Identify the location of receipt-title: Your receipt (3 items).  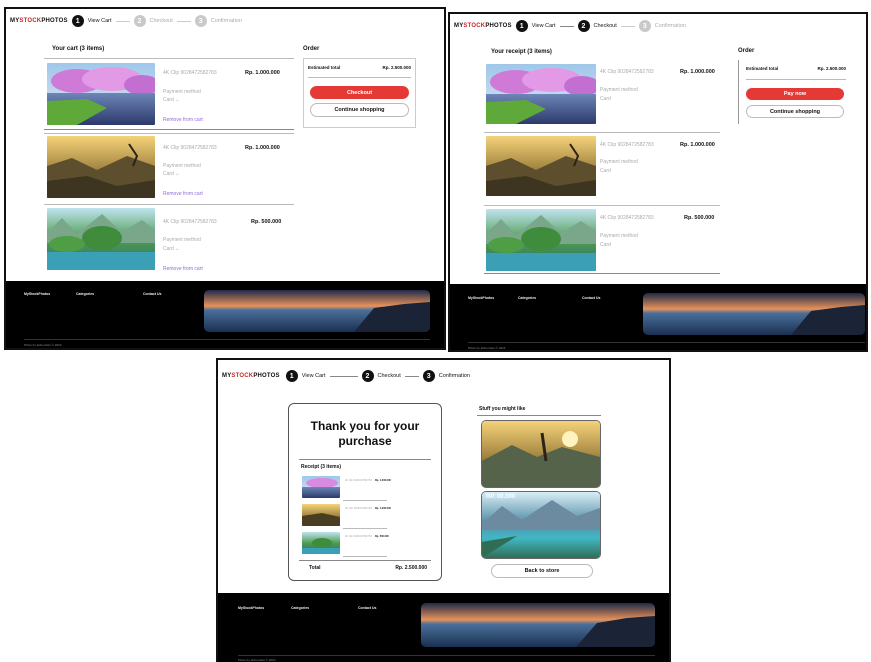
(521, 52).